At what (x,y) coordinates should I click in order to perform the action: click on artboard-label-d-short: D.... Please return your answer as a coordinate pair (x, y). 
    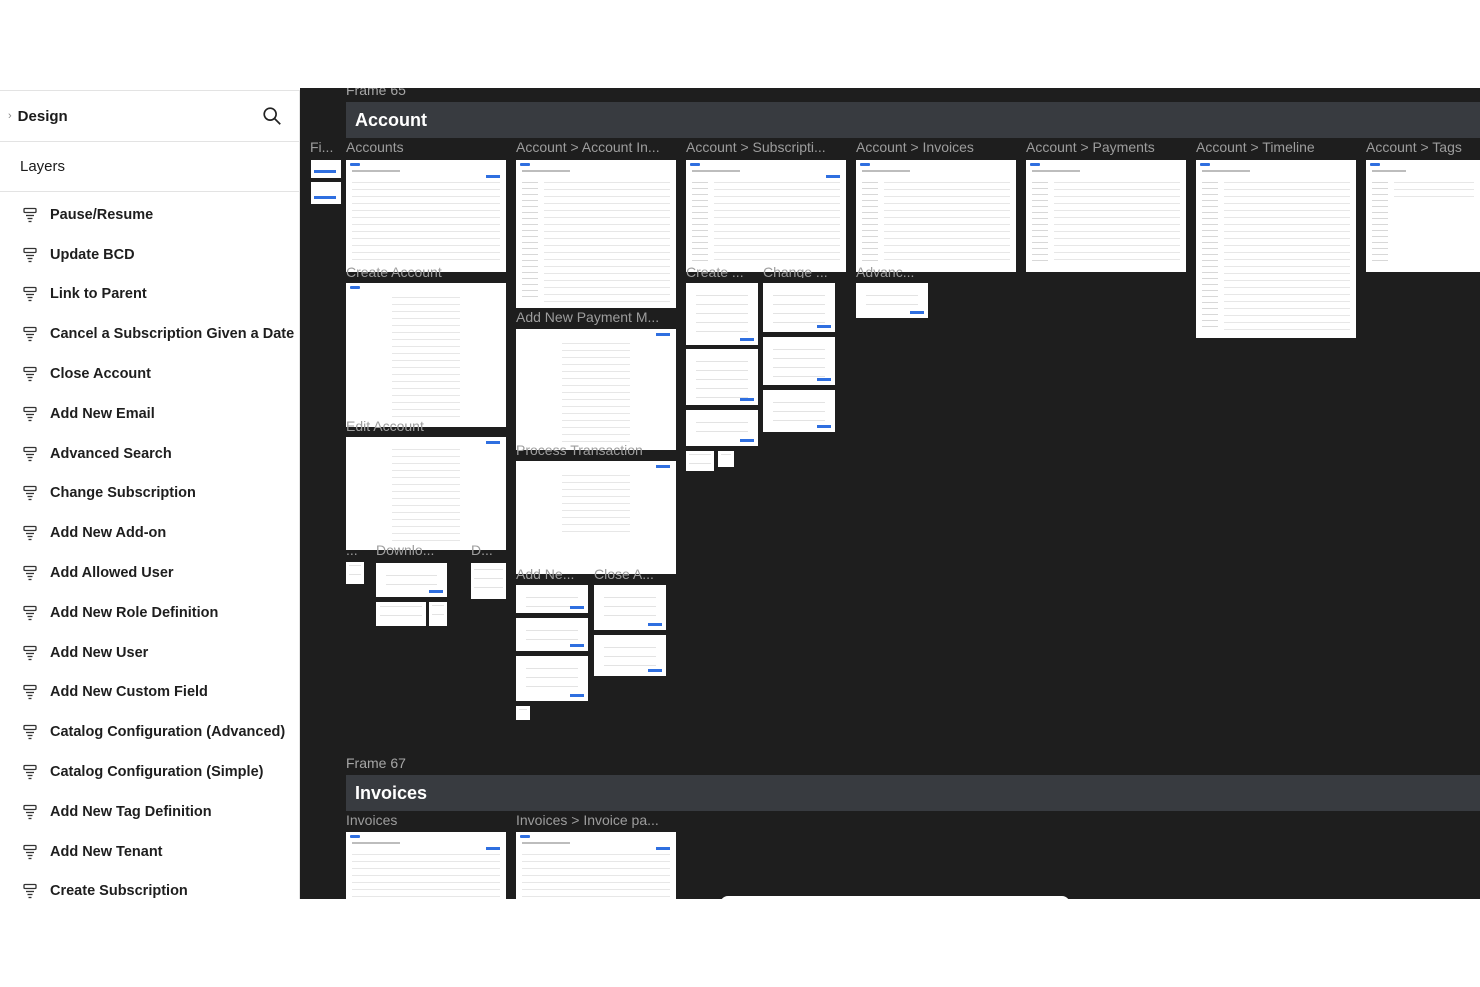
    Looking at the image, I should click on (489, 550).